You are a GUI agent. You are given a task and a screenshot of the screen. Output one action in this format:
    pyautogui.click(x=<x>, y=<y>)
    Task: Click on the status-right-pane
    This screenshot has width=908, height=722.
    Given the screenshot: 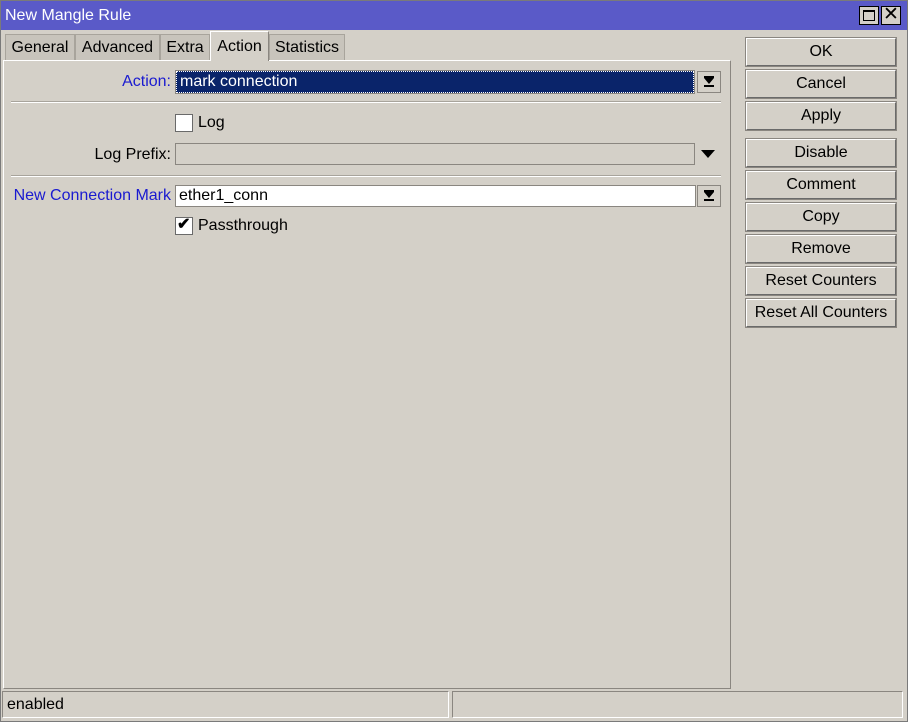 What is the action you would take?
    pyautogui.click(x=677, y=704)
    